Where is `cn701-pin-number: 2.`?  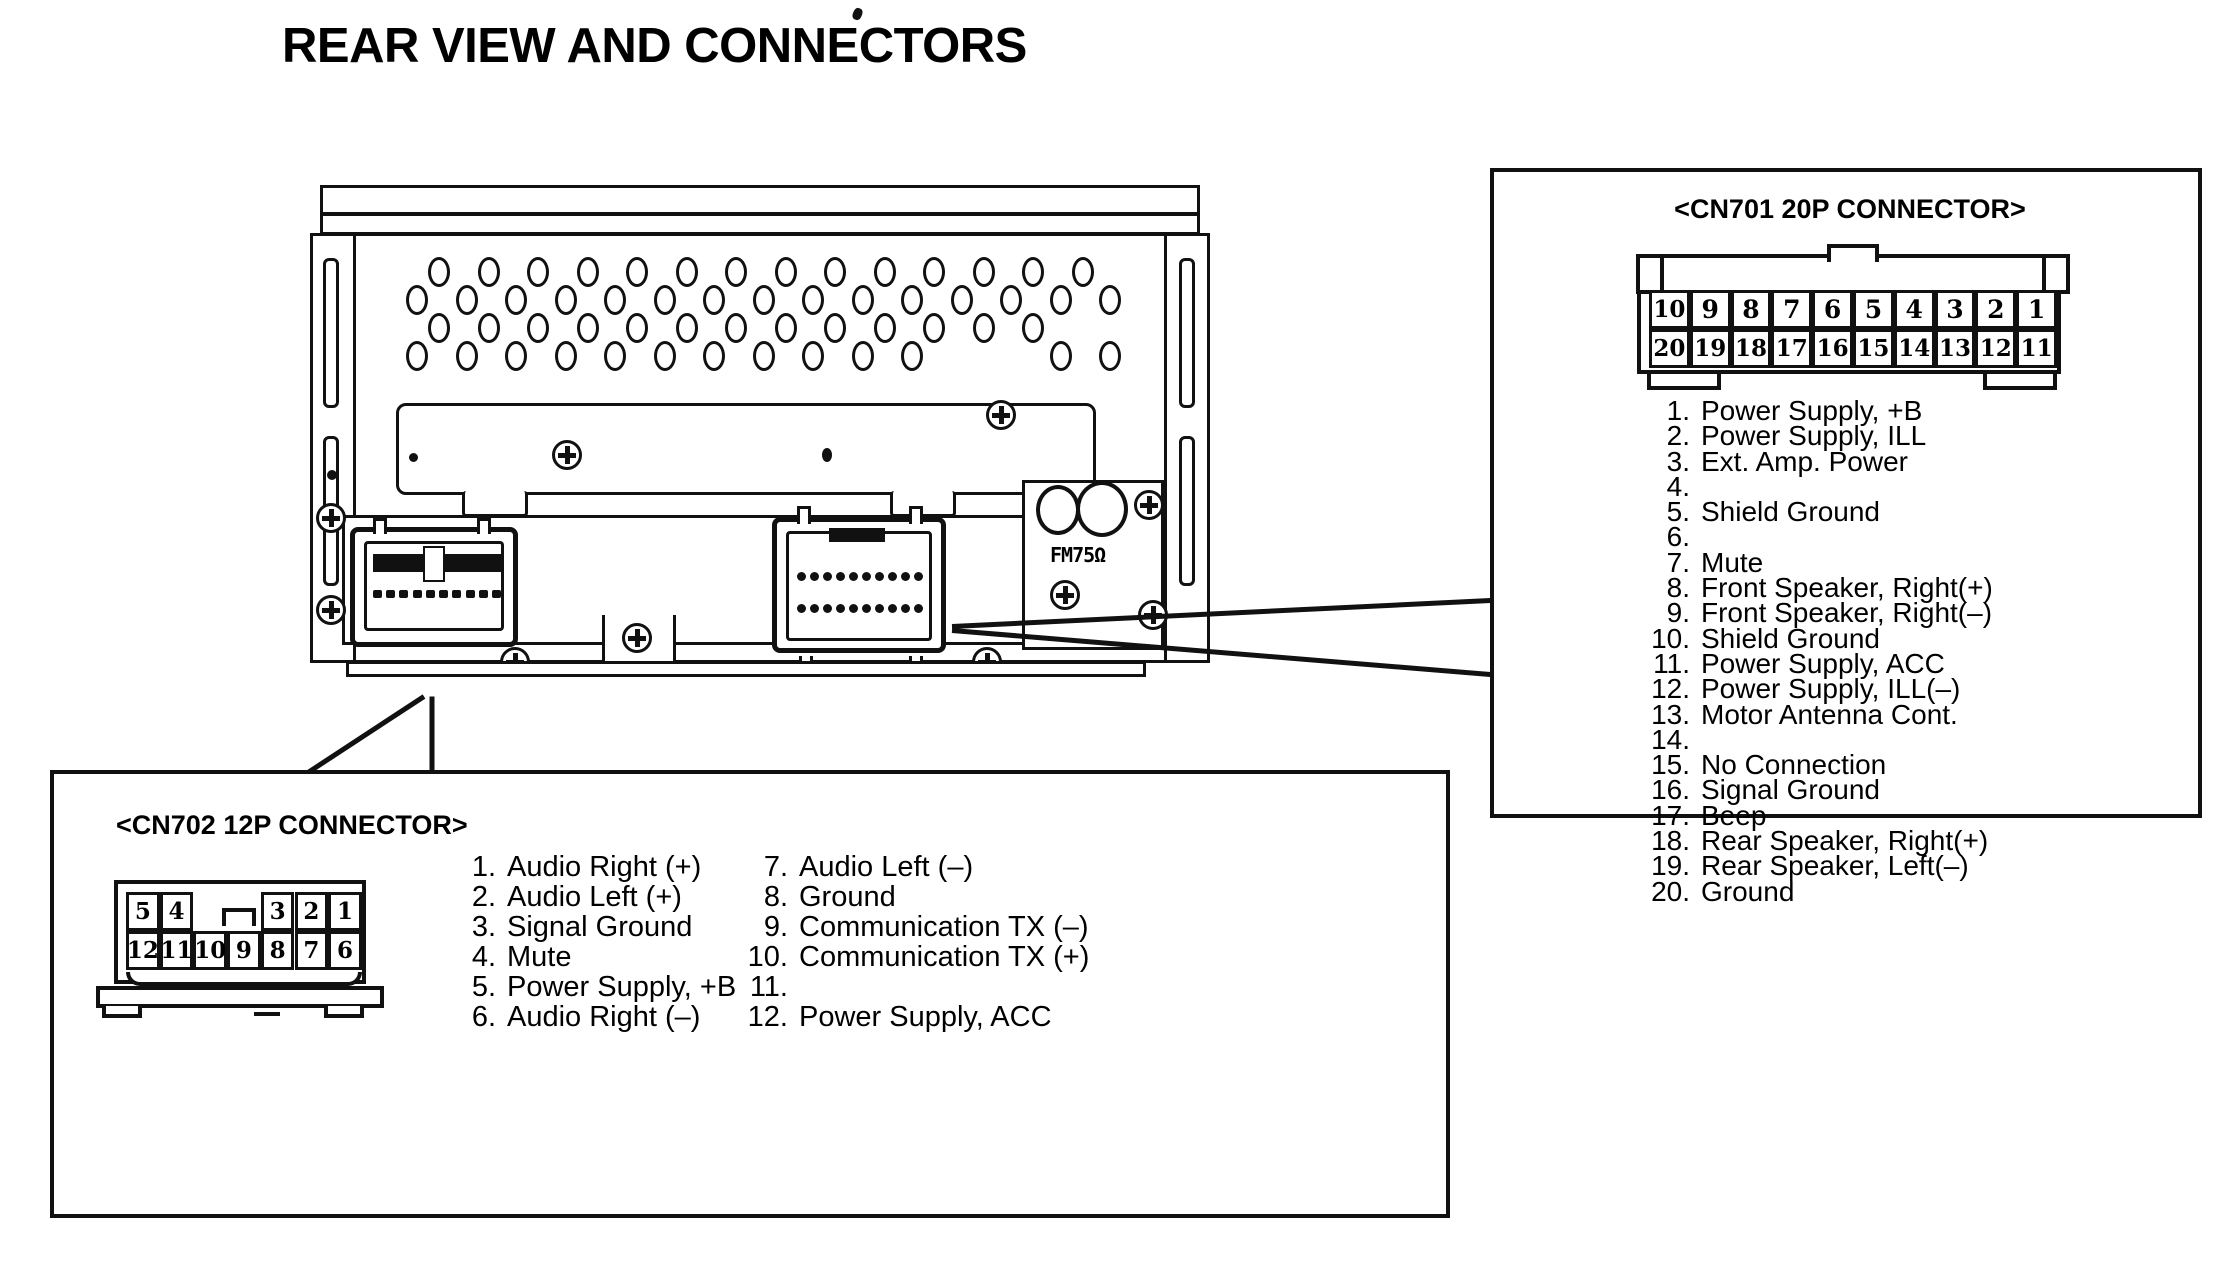
cn701-pin-number: 2. is located at coordinates (1678, 436).